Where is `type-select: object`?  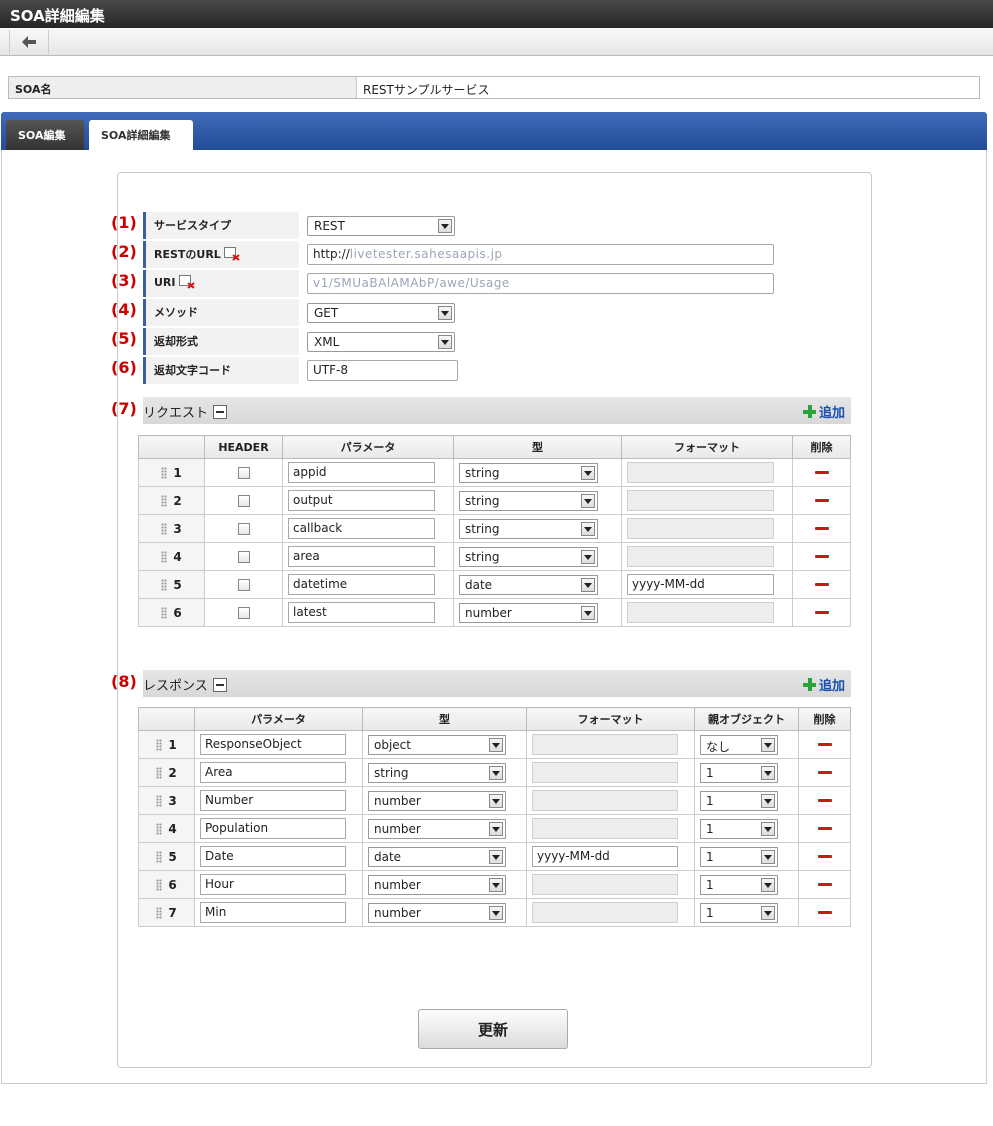 type-select: object is located at coordinates (437, 745).